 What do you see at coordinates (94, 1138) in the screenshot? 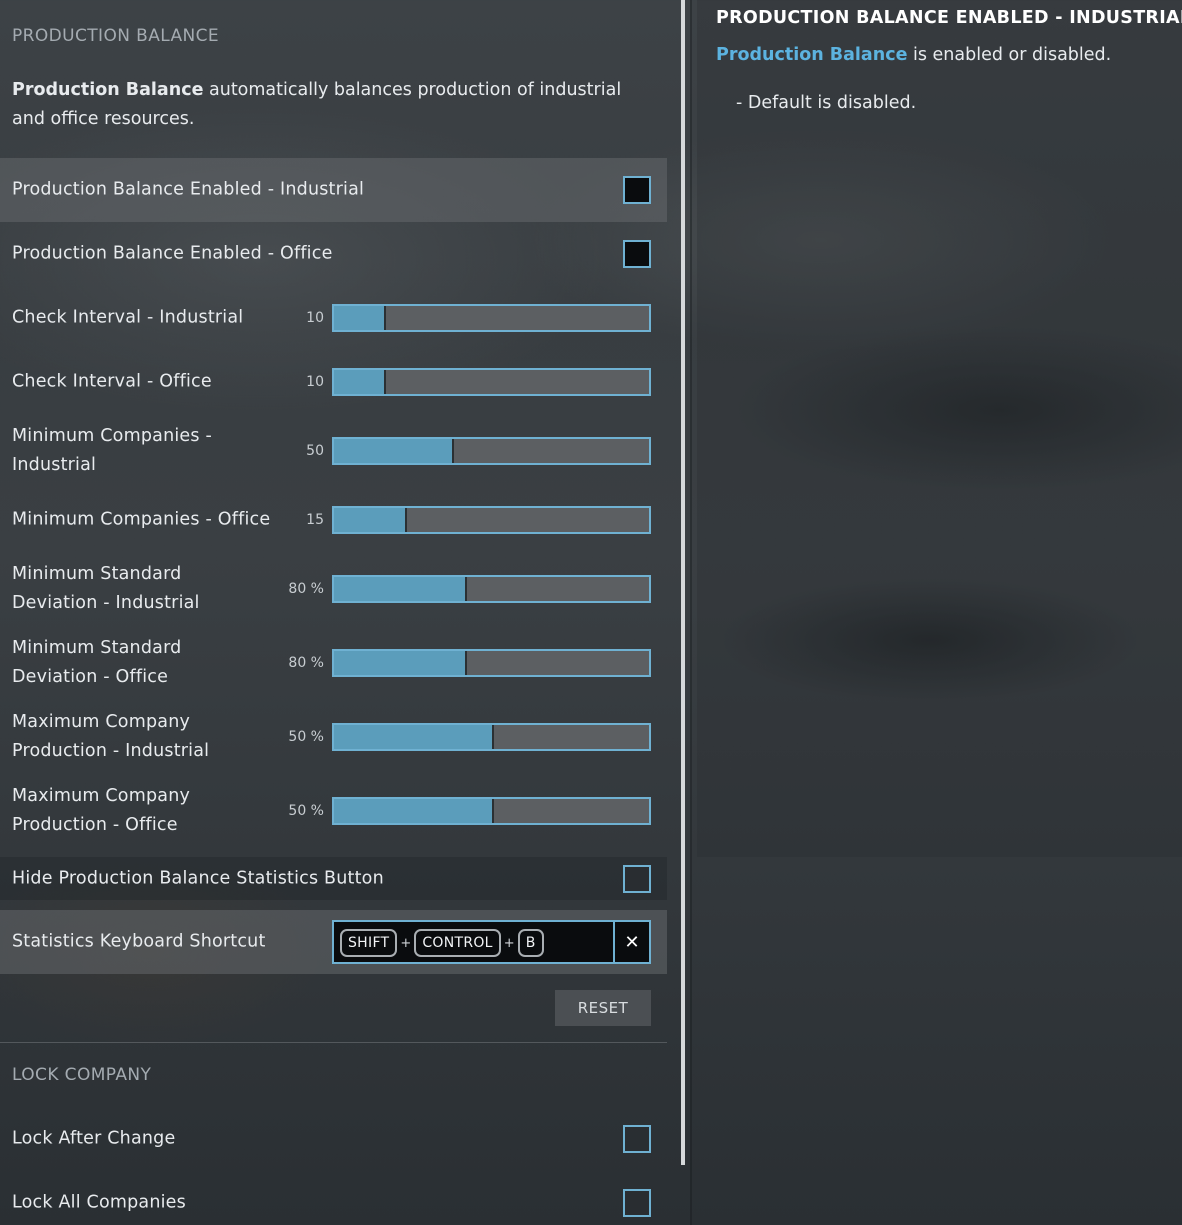
I see `setting-label: Lock After Change` at bounding box center [94, 1138].